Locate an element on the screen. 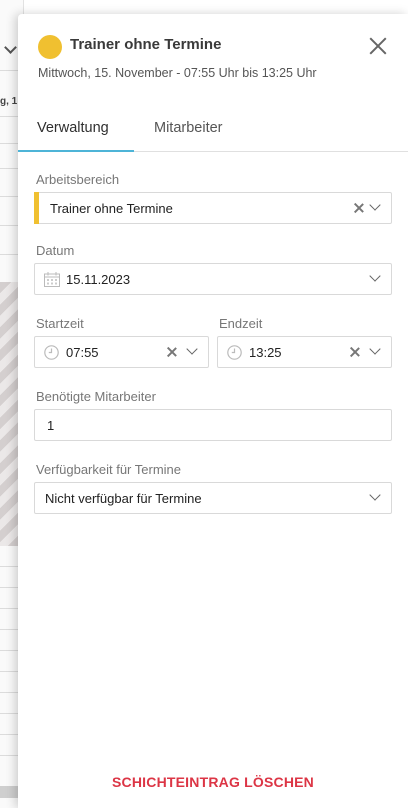 This screenshot has height=808, width=408. mitarbeiter-value: 1 is located at coordinates (51, 425).